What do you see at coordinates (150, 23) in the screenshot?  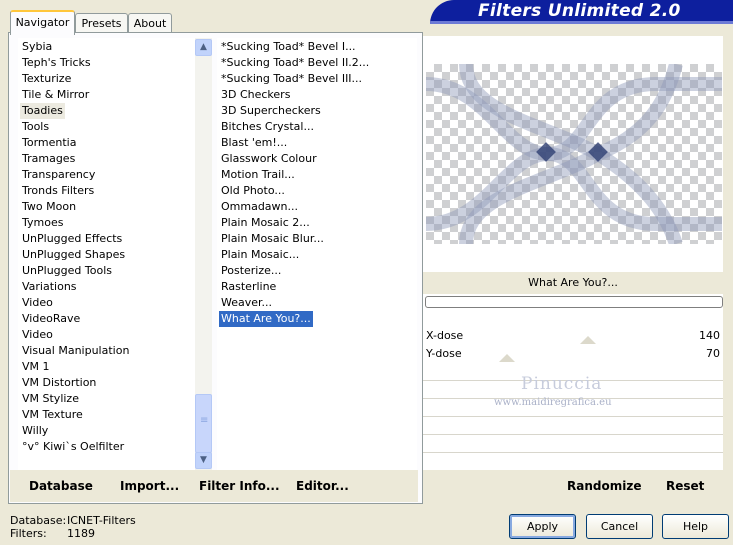 I see `tab-about: About` at bounding box center [150, 23].